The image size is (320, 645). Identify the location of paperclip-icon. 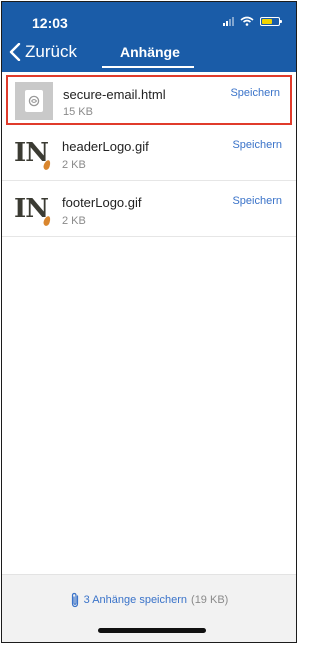
(74, 600).